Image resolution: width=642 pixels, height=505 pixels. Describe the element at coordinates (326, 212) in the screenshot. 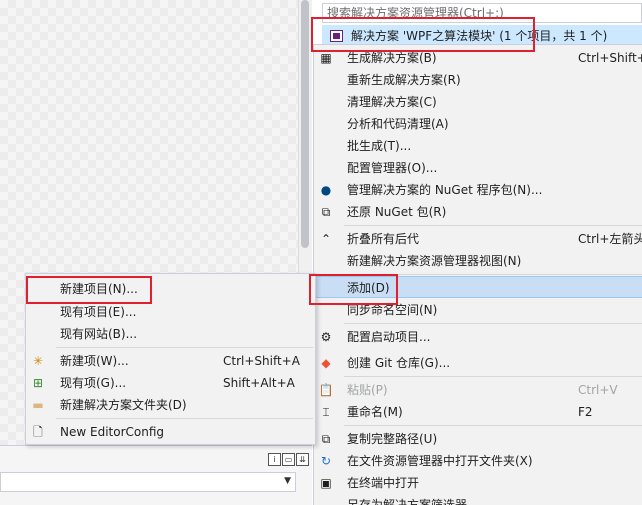

I see `restore-package-icon: ⧉` at that location.